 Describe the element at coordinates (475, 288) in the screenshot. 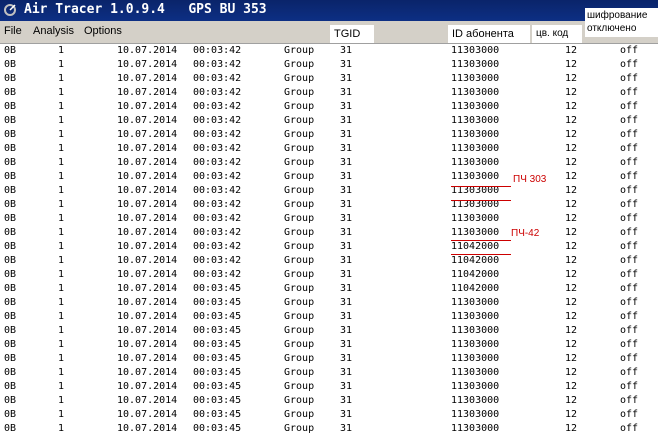

I see `row-subscriber-id: 11042000` at that location.